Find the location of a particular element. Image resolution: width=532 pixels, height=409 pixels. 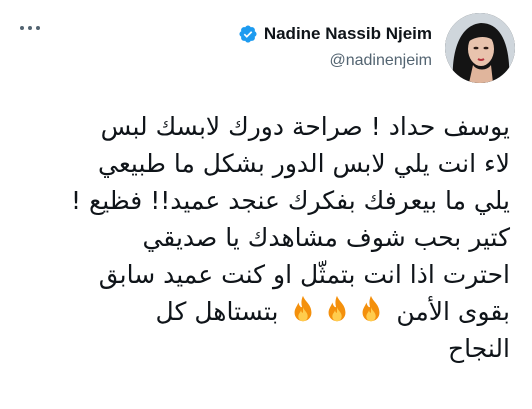

author-name-row: Nadine Nassib Njeim is located at coordinates (335, 34).